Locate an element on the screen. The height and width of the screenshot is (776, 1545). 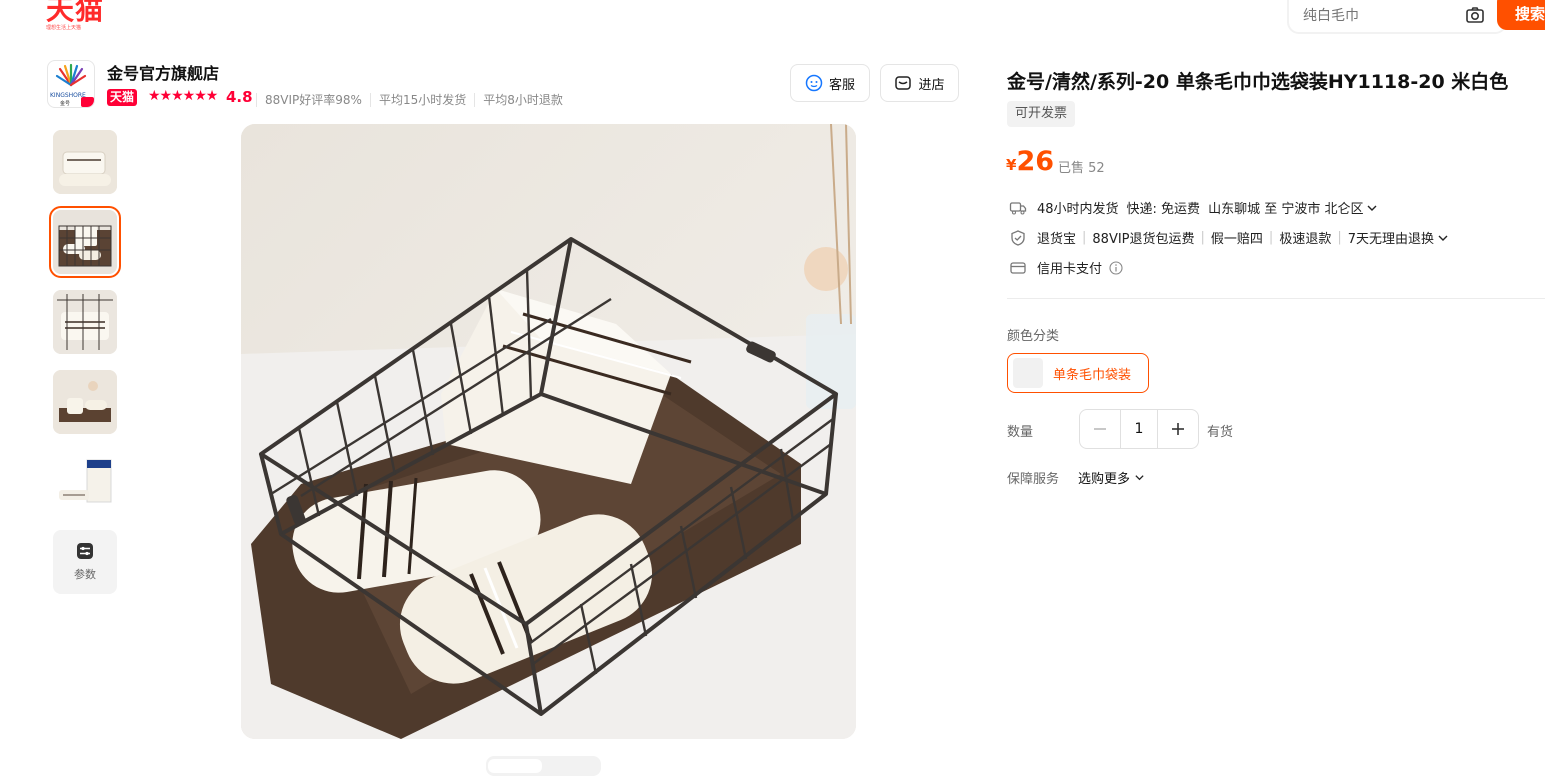
sku-option-selected: 单条毛巾袋装 is located at coordinates (1078, 373).